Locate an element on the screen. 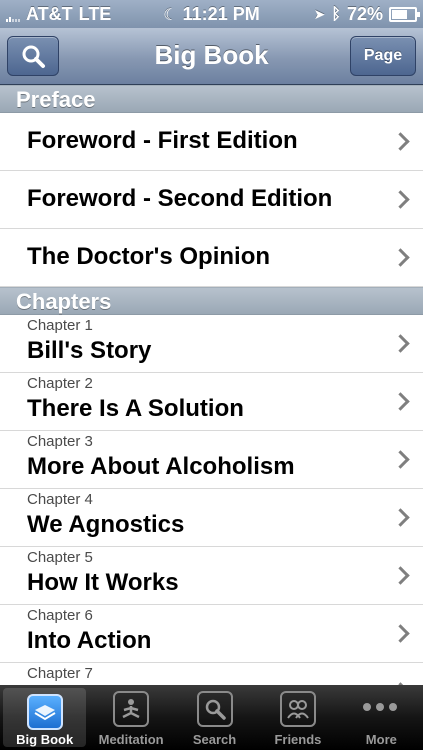  tab-big-book: Big Book is located at coordinates (45, 717).